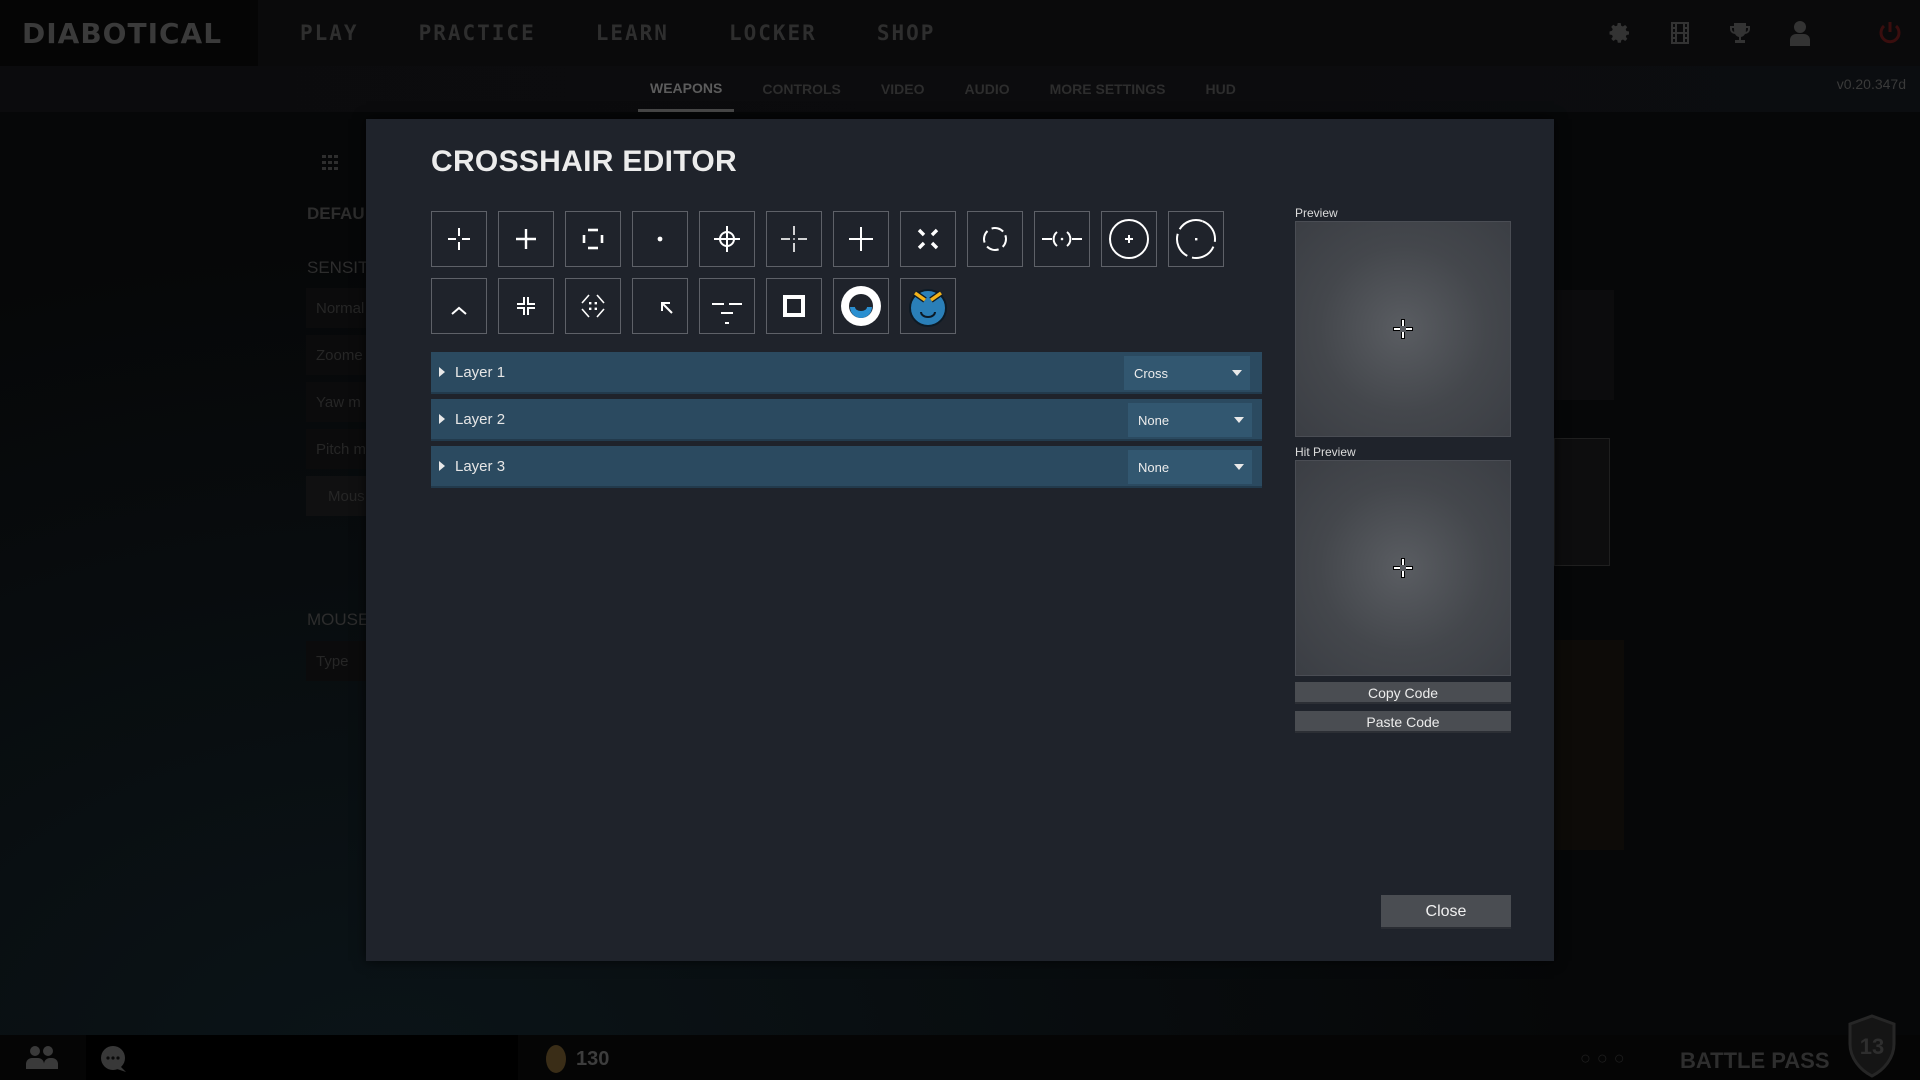 The width and height of the screenshot is (1920, 1080). I want to click on preset-circle-segments, so click(995, 239).